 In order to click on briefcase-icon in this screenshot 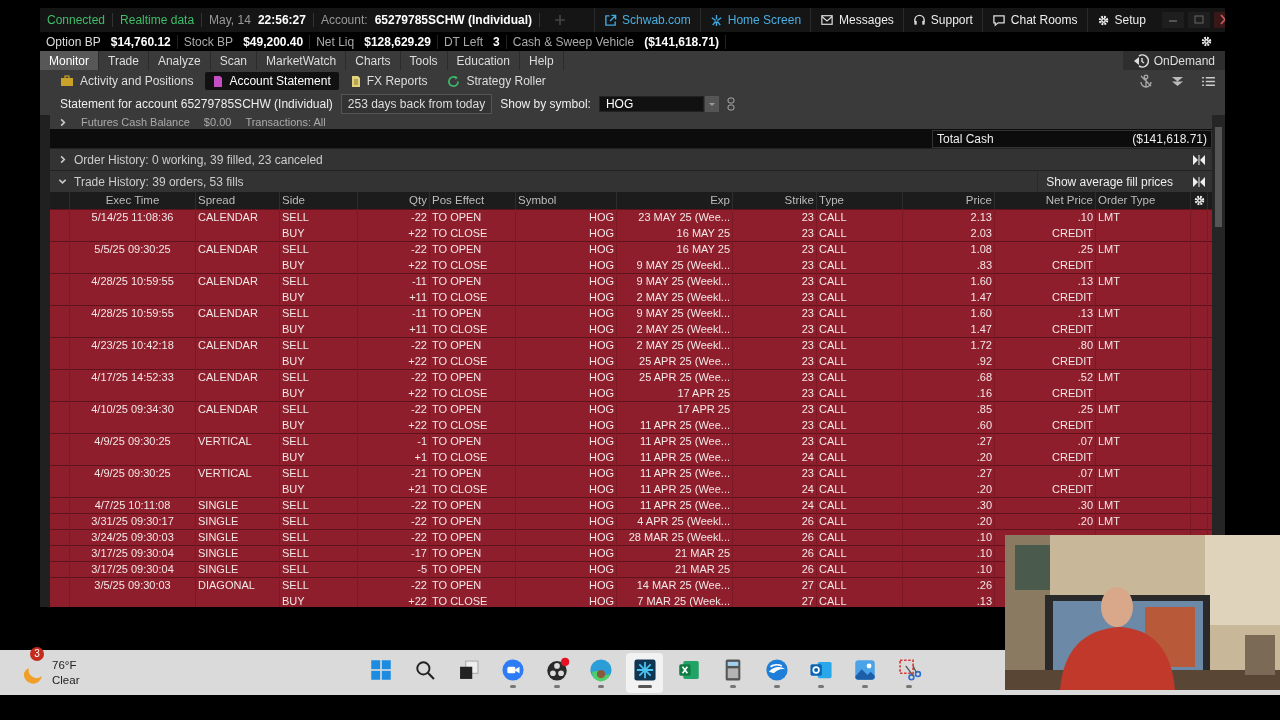, I will do `click(67, 81)`.